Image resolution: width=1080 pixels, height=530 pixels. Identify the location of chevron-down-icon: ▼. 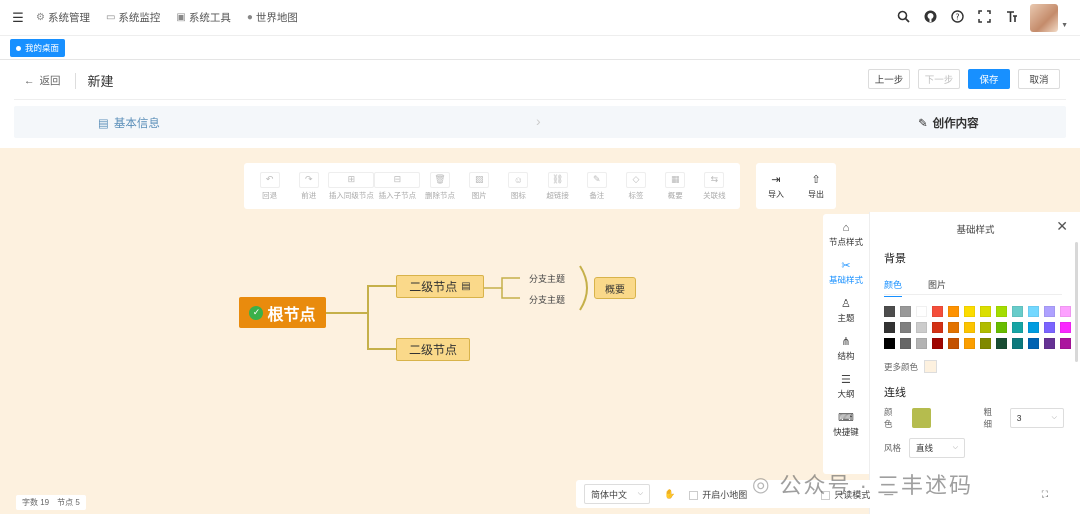
(1064, 25).